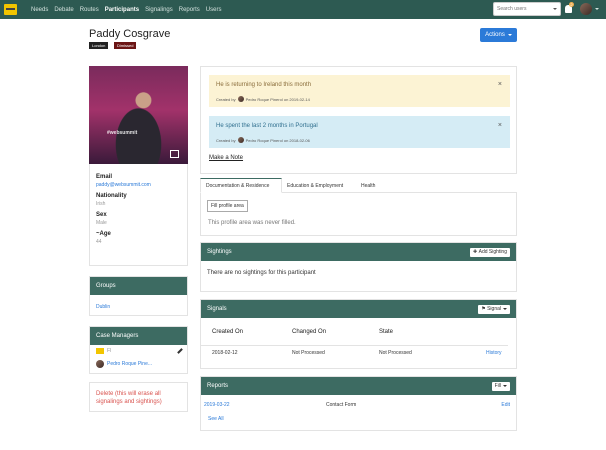 This screenshot has height=450, width=606. What do you see at coordinates (101, 223) in the screenshot?
I see `sex-value: Male` at bounding box center [101, 223].